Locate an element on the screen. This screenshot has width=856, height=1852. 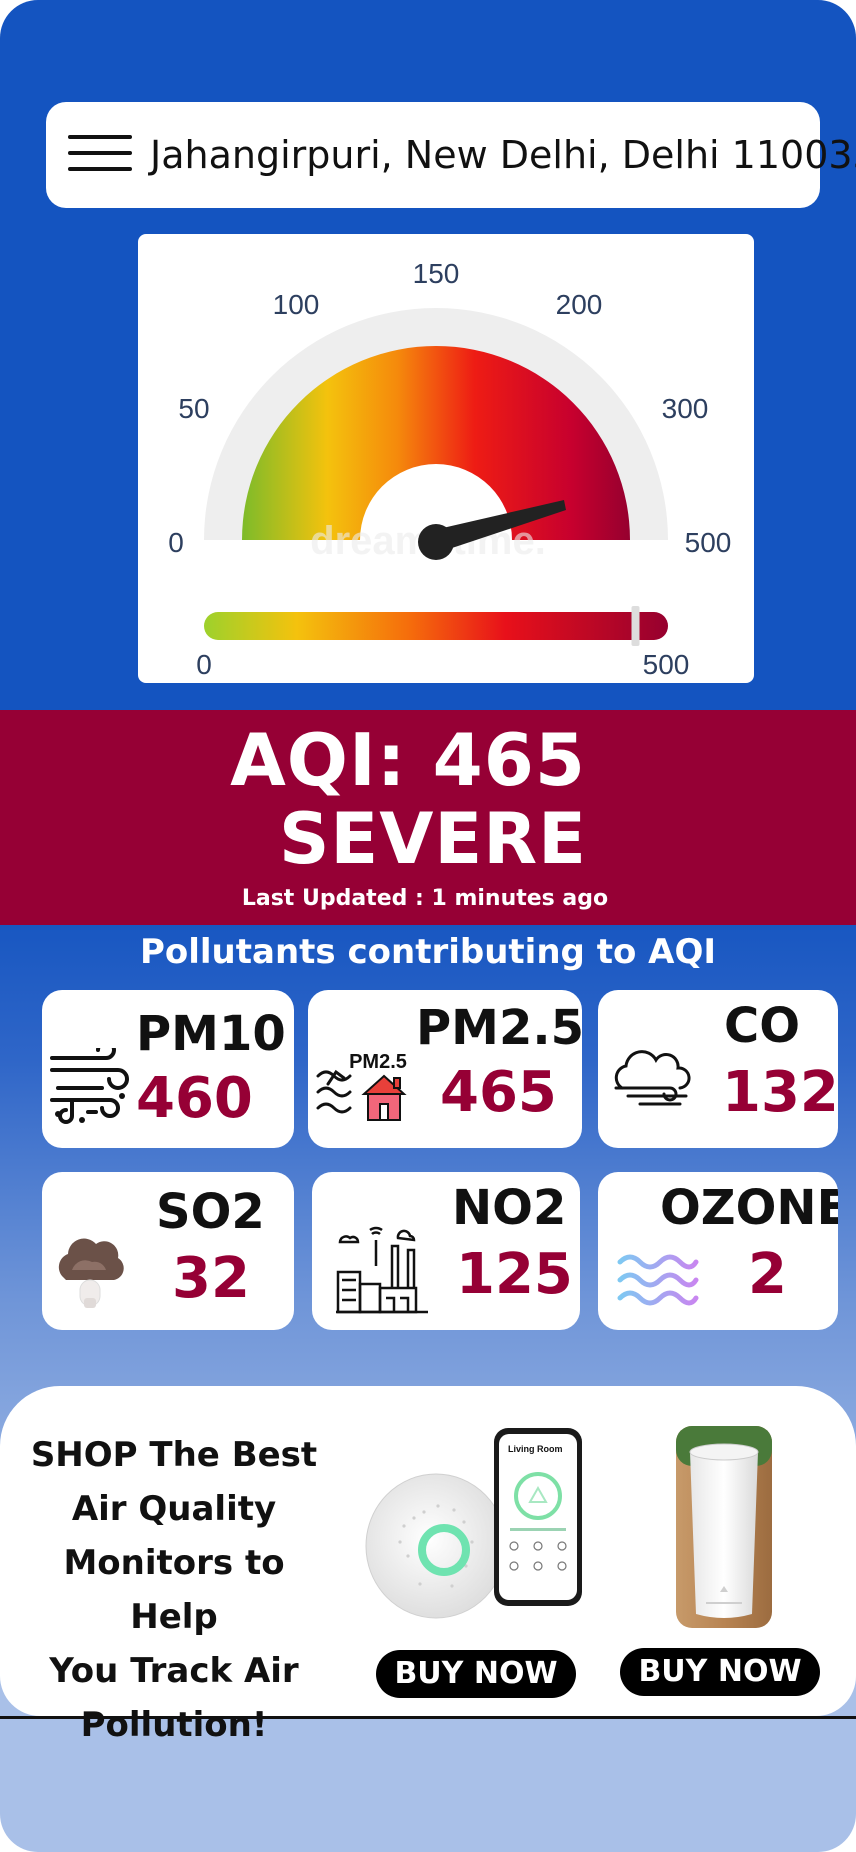
icon-label: PM2.5 is located at coordinates (378, 1062).